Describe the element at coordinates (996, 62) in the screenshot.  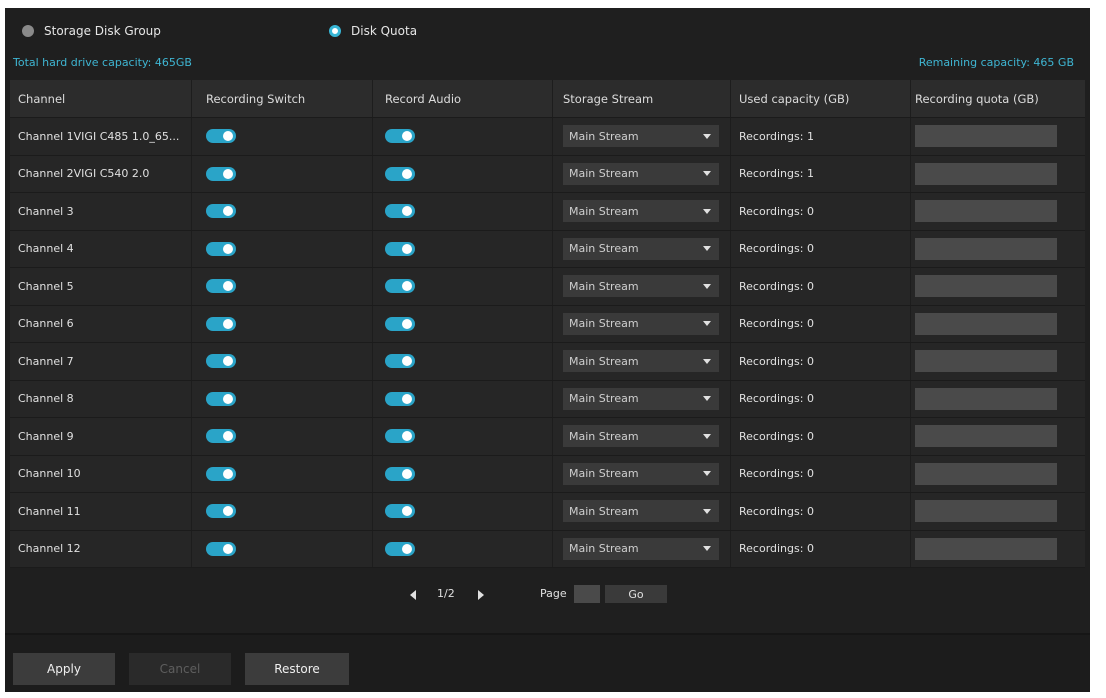
I see `remaining-capacity-text: Remaining capacity: 465 GB` at that location.